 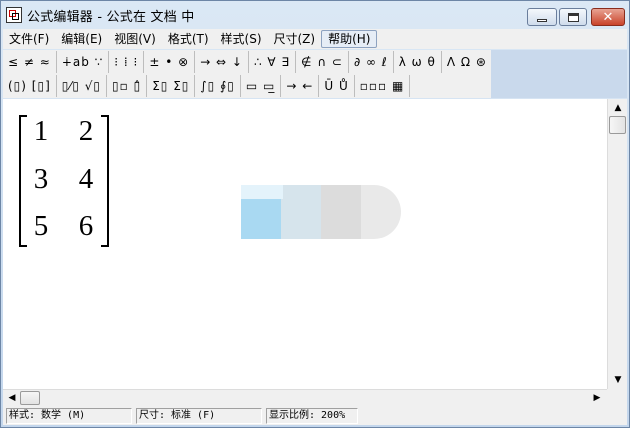 What do you see at coordinates (383, 86) in the screenshot?
I see `matrix-templates-button: ▫▫▫ ▦` at bounding box center [383, 86].